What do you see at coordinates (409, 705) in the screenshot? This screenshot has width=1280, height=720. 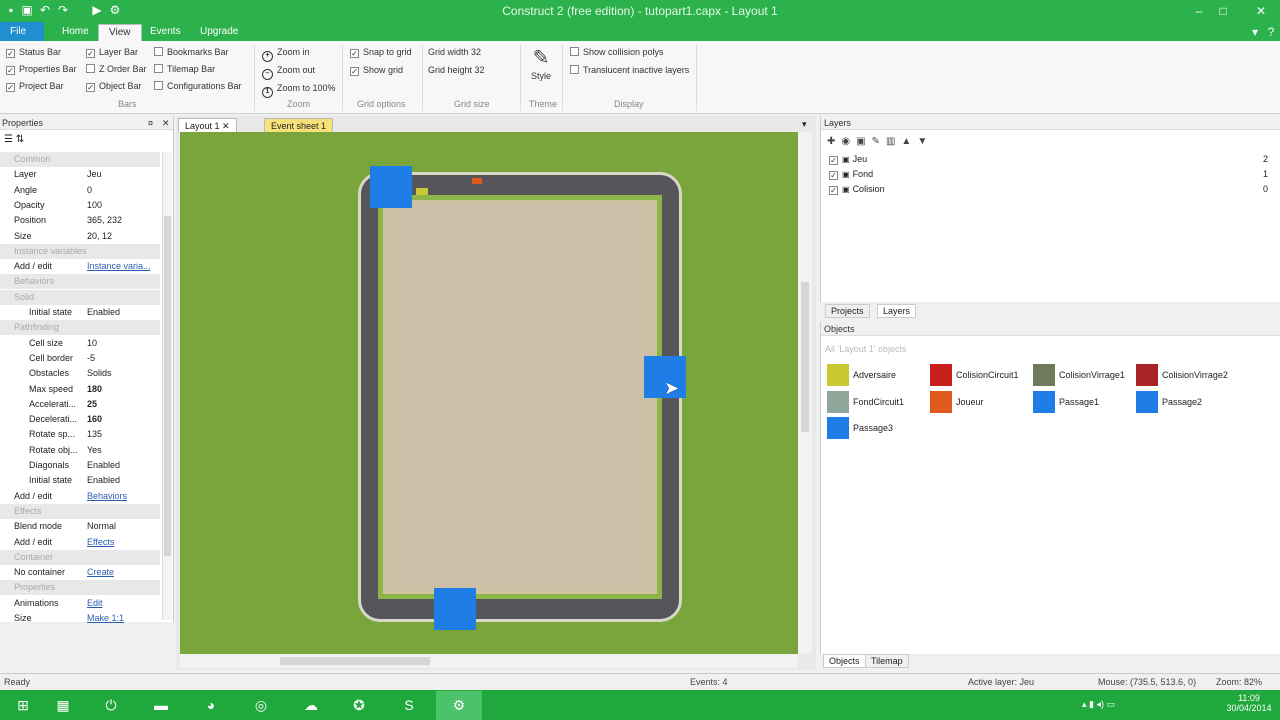 I see `skype-icon: S` at bounding box center [409, 705].